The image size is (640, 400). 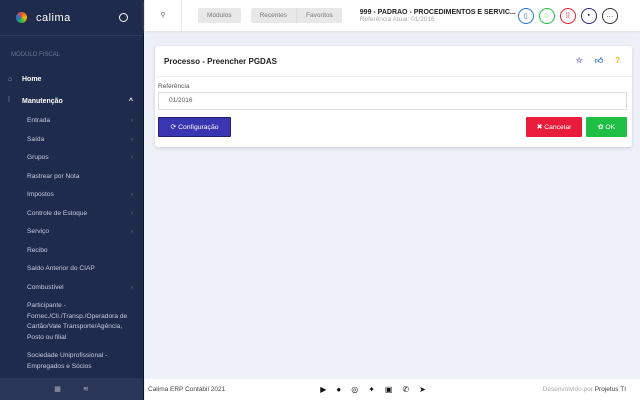 I want to click on building-icon: ▯, so click(x=525, y=15).